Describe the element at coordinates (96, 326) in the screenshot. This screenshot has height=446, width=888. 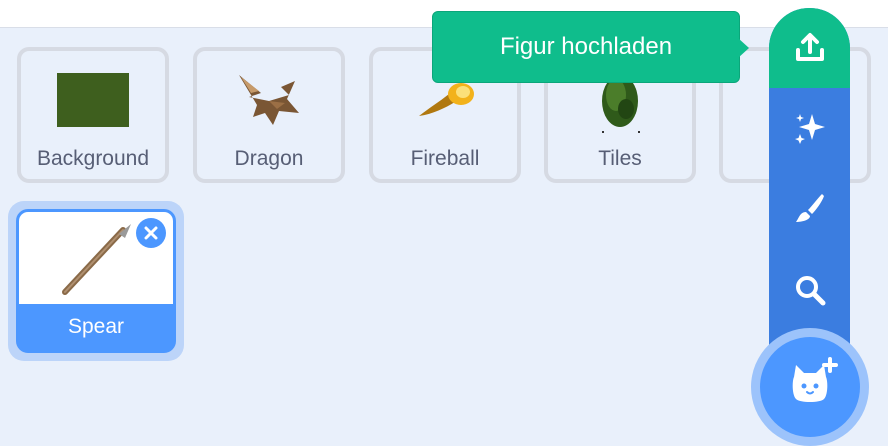
I see `sprite-label: Spear` at that location.